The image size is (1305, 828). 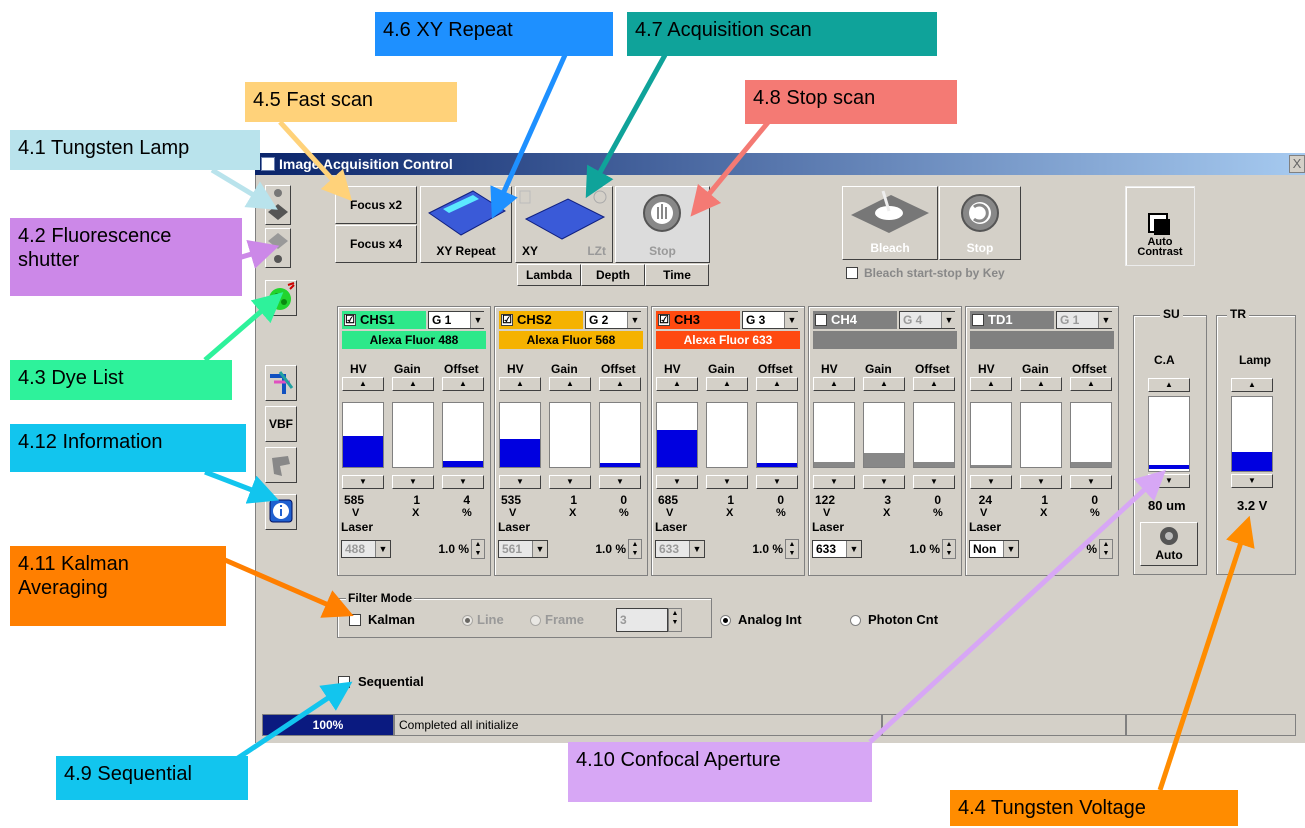 What do you see at coordinates (121, 380) in the screenshot?
I see `callout-dye-list: 4.3 Dye List` at bounding box center [121, 380].